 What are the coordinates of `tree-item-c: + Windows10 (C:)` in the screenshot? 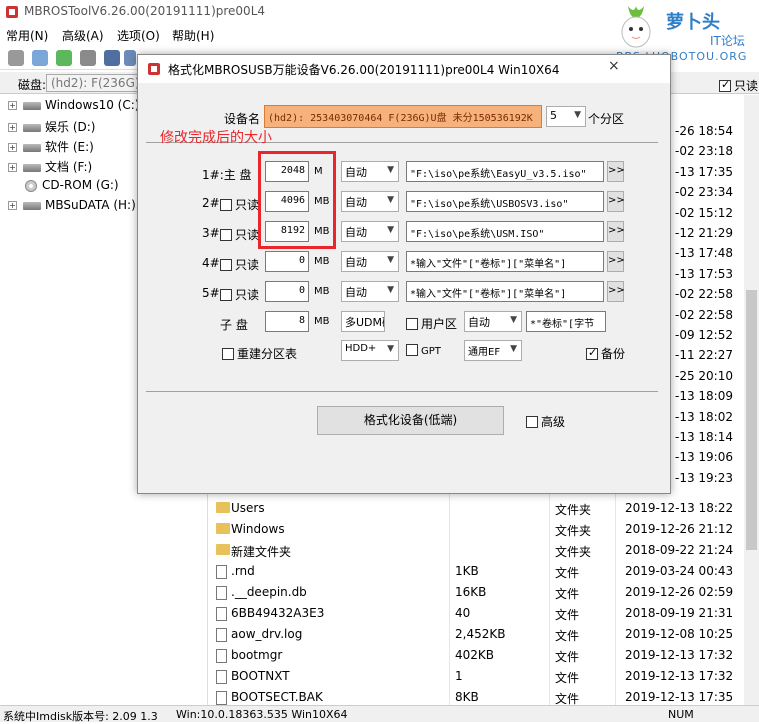 It's located at (73, 107).